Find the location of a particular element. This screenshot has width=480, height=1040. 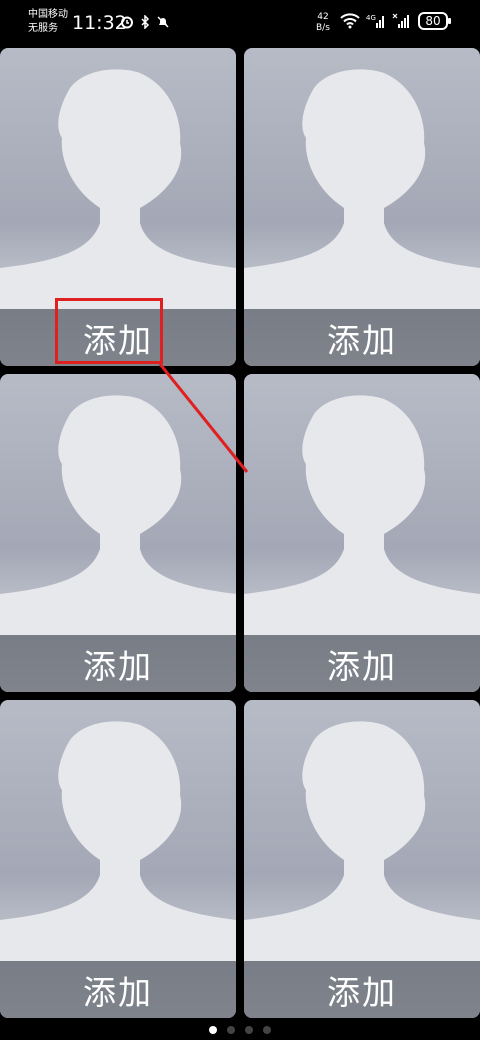

mute-icon is located at coordinates (163, 21).